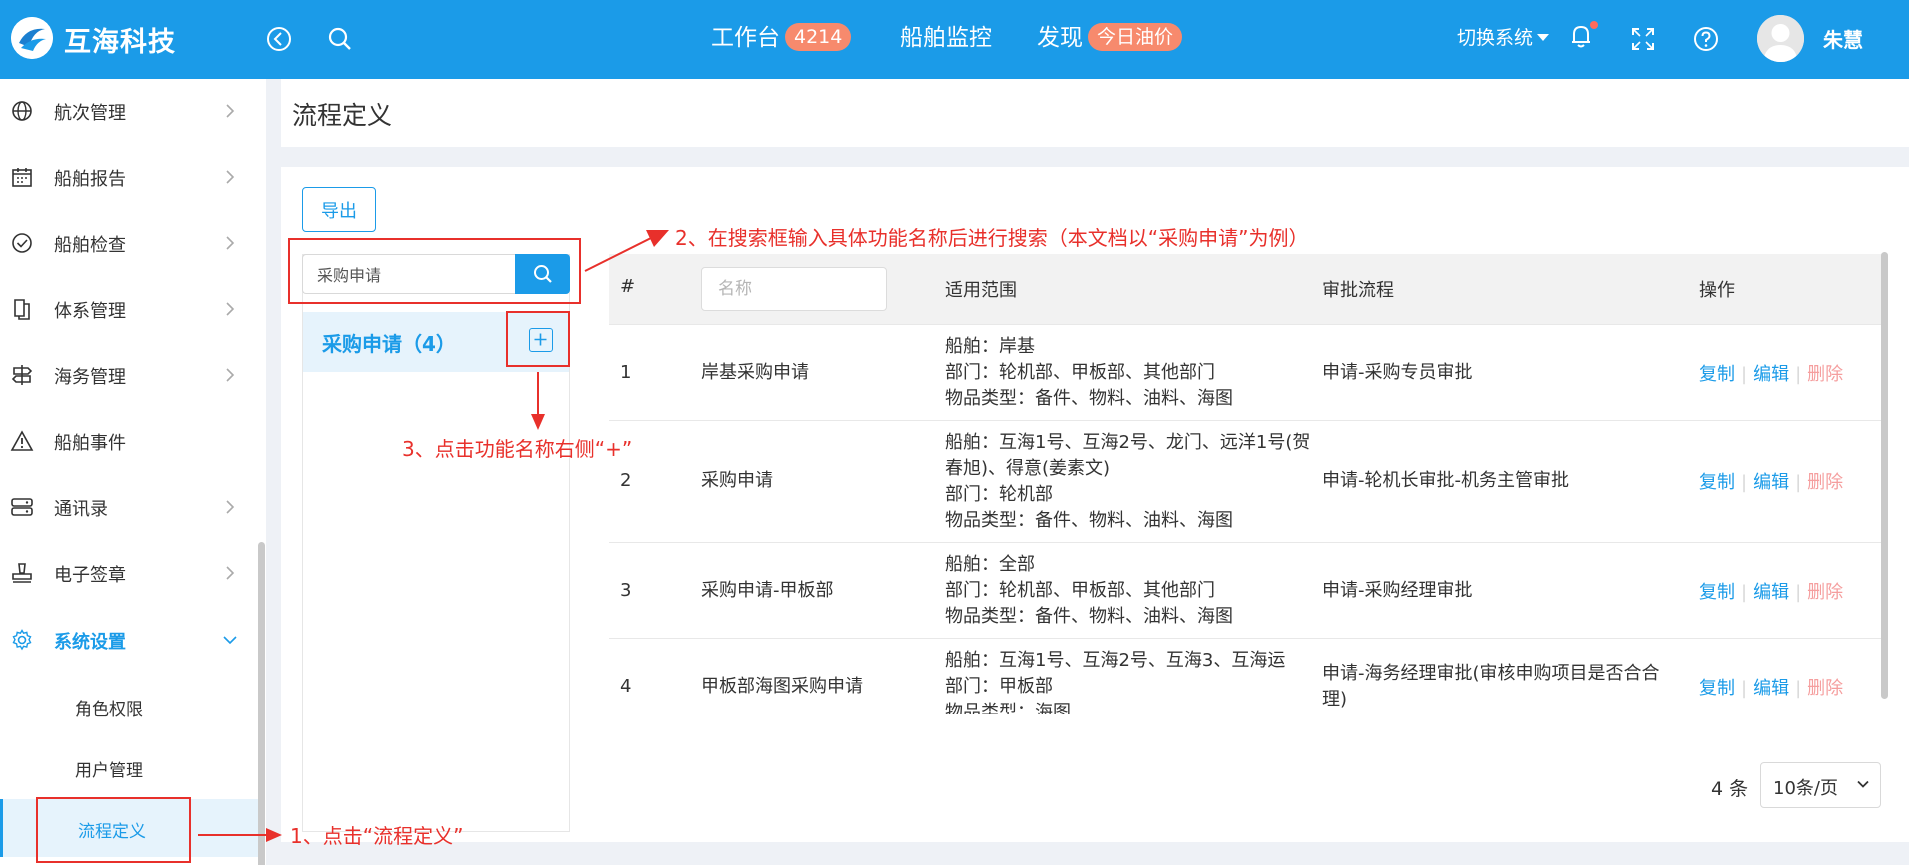 Image resolution: width=1909 pixels, height=865 pixels. I want to click on sidebar-subitem-label: 角色权限, so click(109, 710).